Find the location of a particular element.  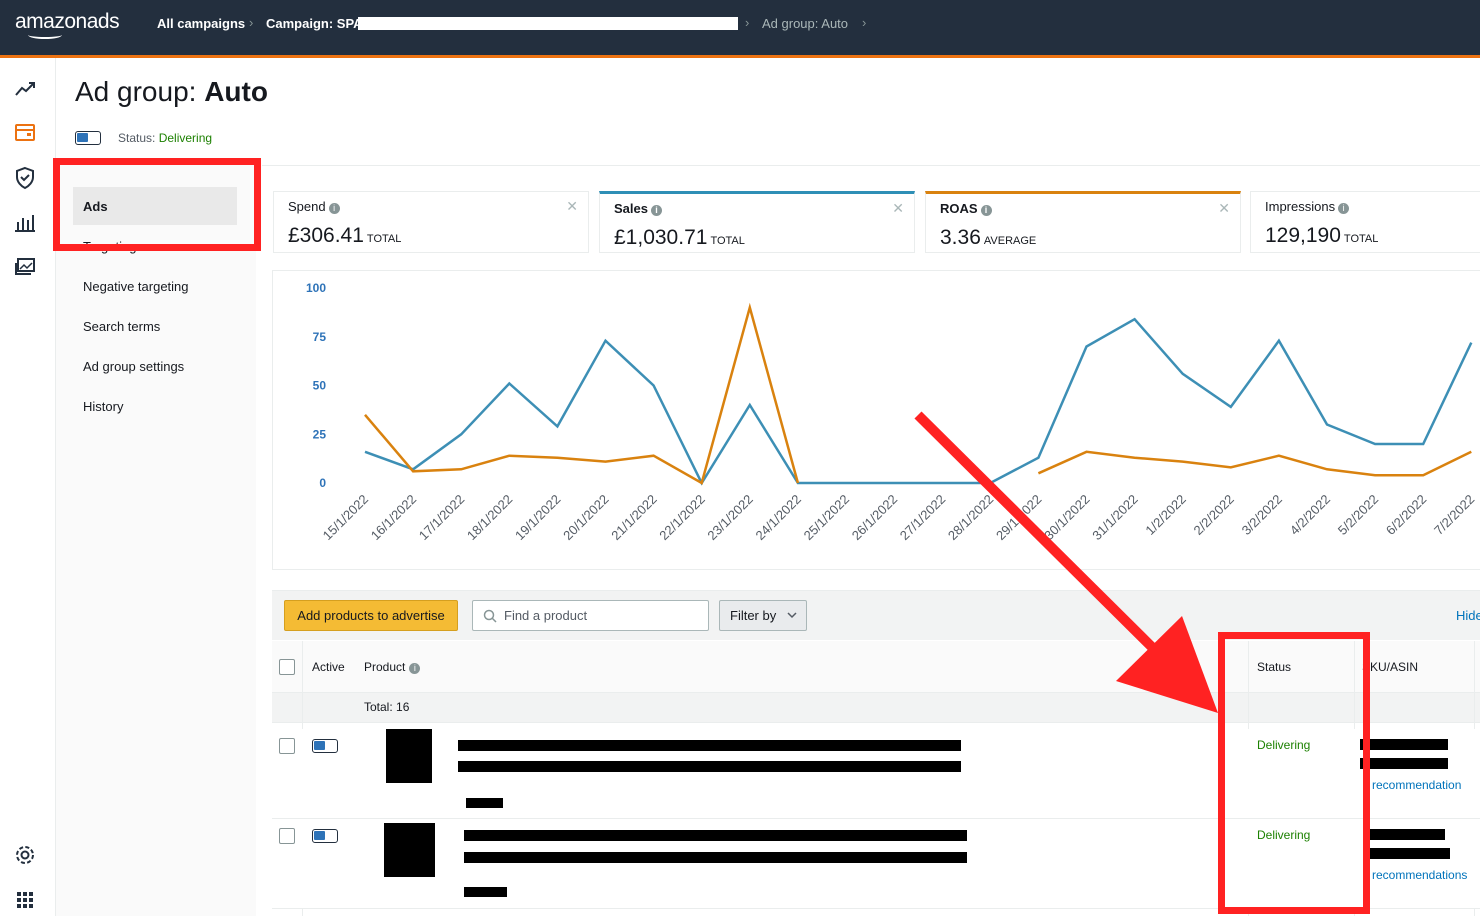

x-tick-label: 21/1/2022 is located at coordinates (634, 518).